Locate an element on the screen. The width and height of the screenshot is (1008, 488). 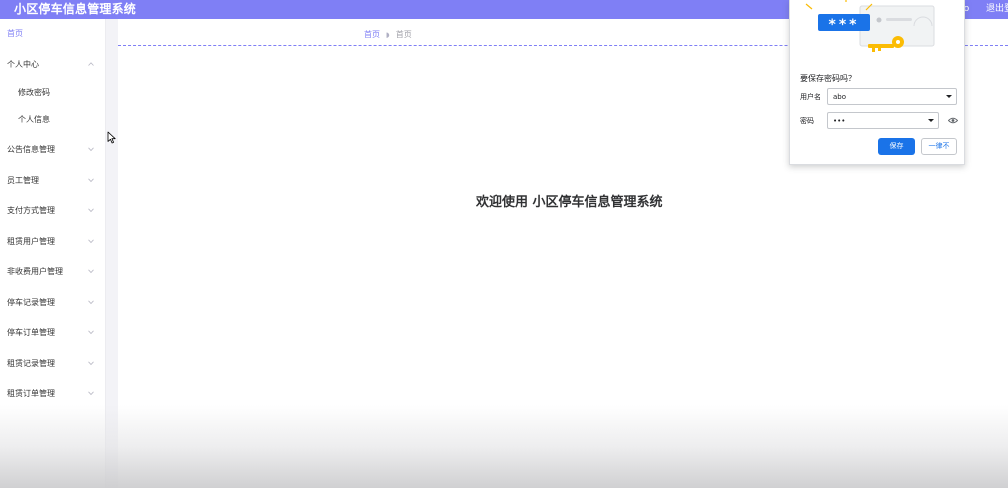
sidebar-item-notice-management: 公告信息管理 is located at coordinates (53, 150).